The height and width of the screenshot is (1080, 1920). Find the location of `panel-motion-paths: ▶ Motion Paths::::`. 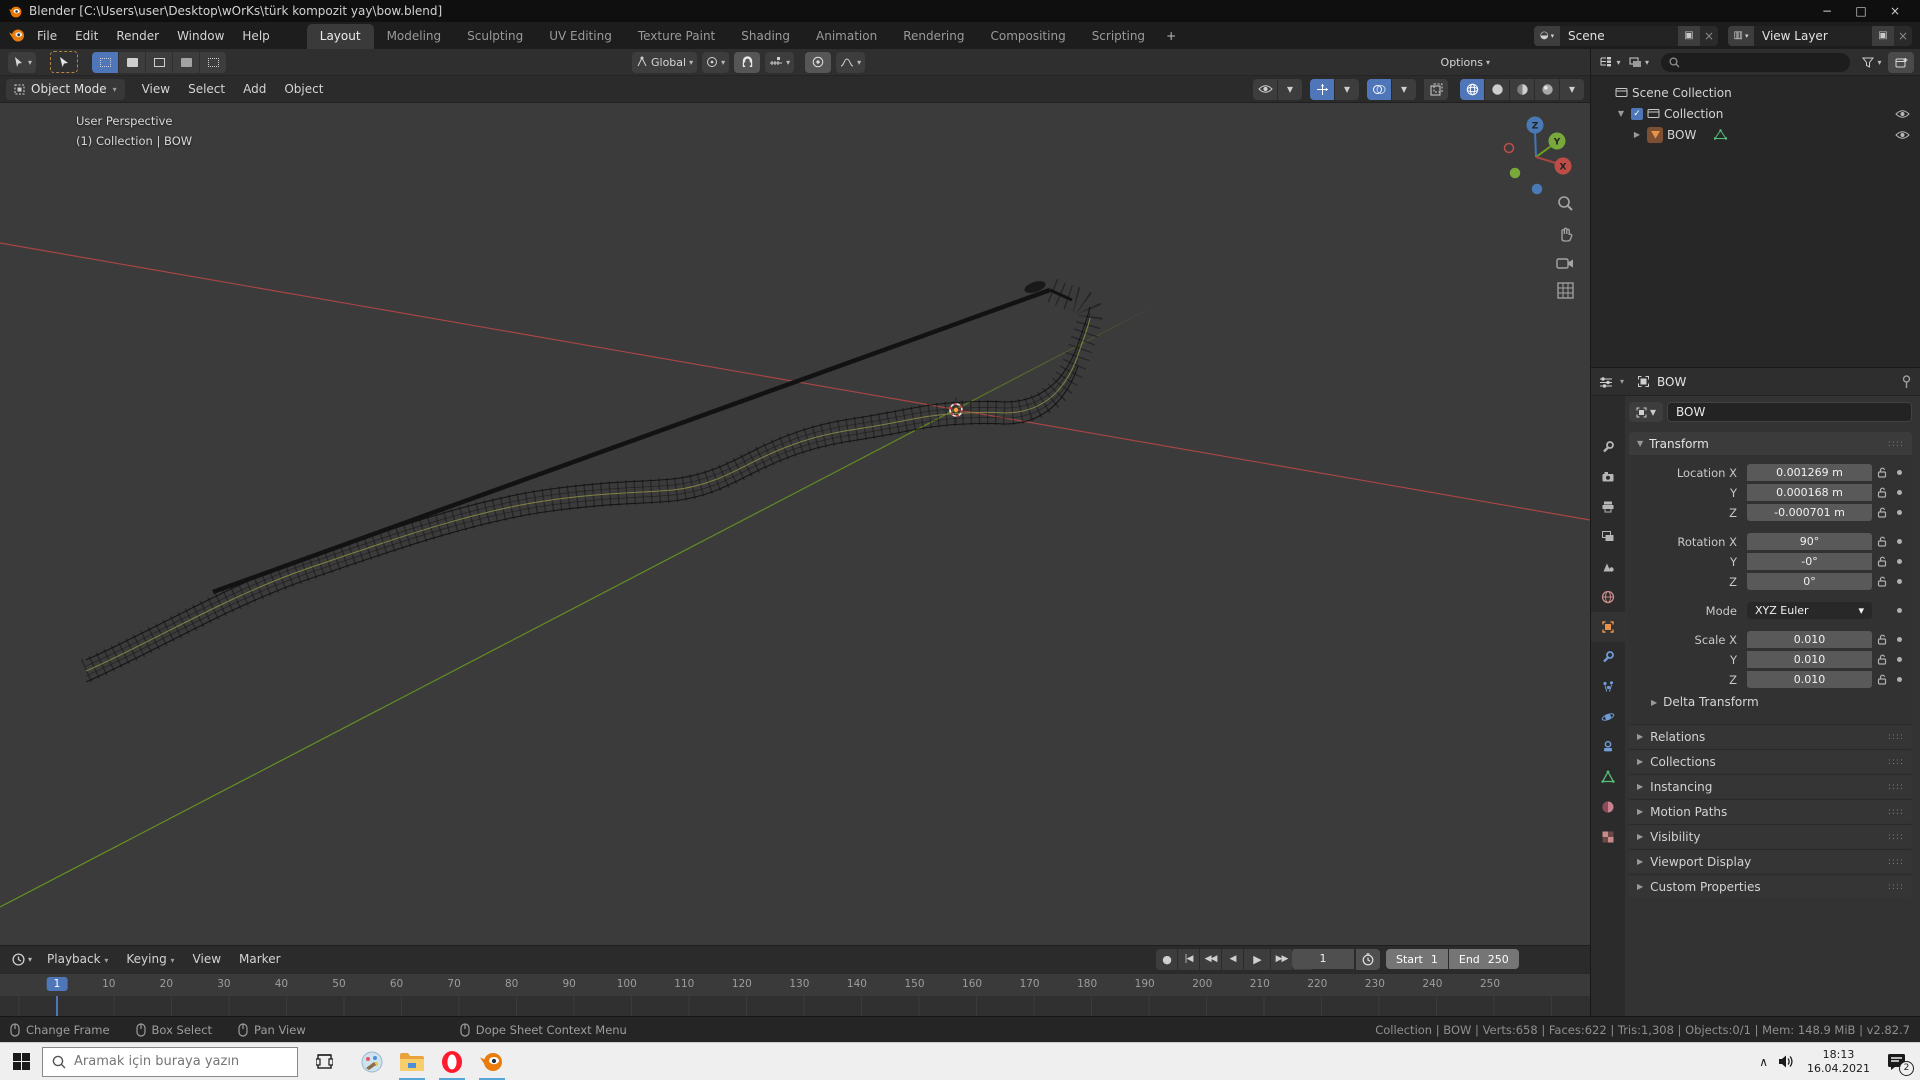

panel-motion-paths: ▶ Motion Paths:::: is located at coordinates (1770, 811).